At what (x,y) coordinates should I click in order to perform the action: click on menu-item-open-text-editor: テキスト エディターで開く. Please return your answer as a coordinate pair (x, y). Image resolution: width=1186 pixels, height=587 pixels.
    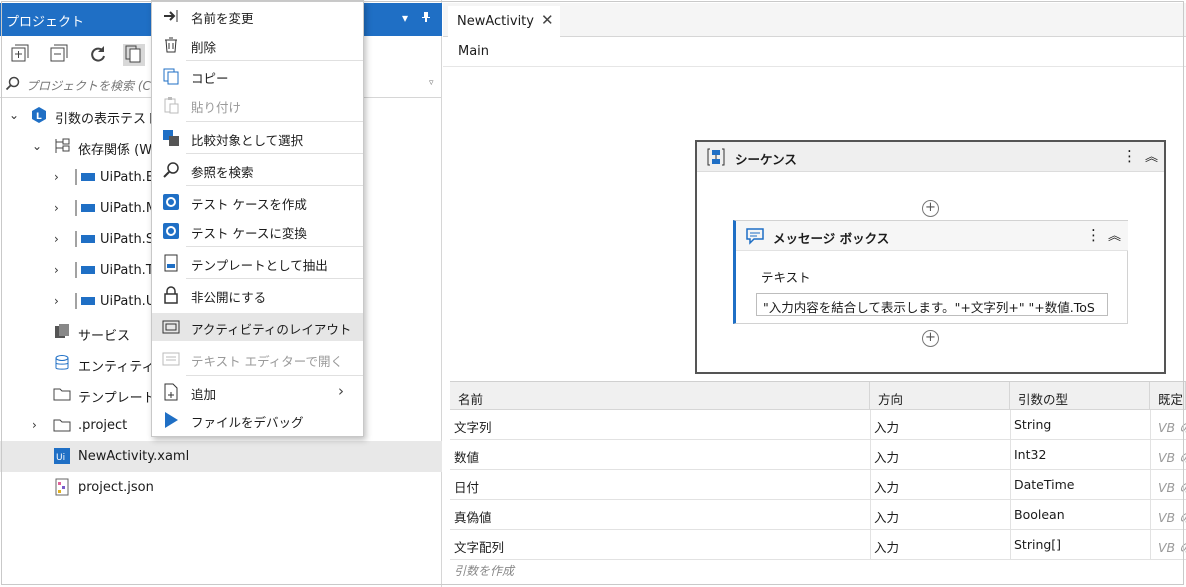
    Looking at the image, I should click on (257, 359).